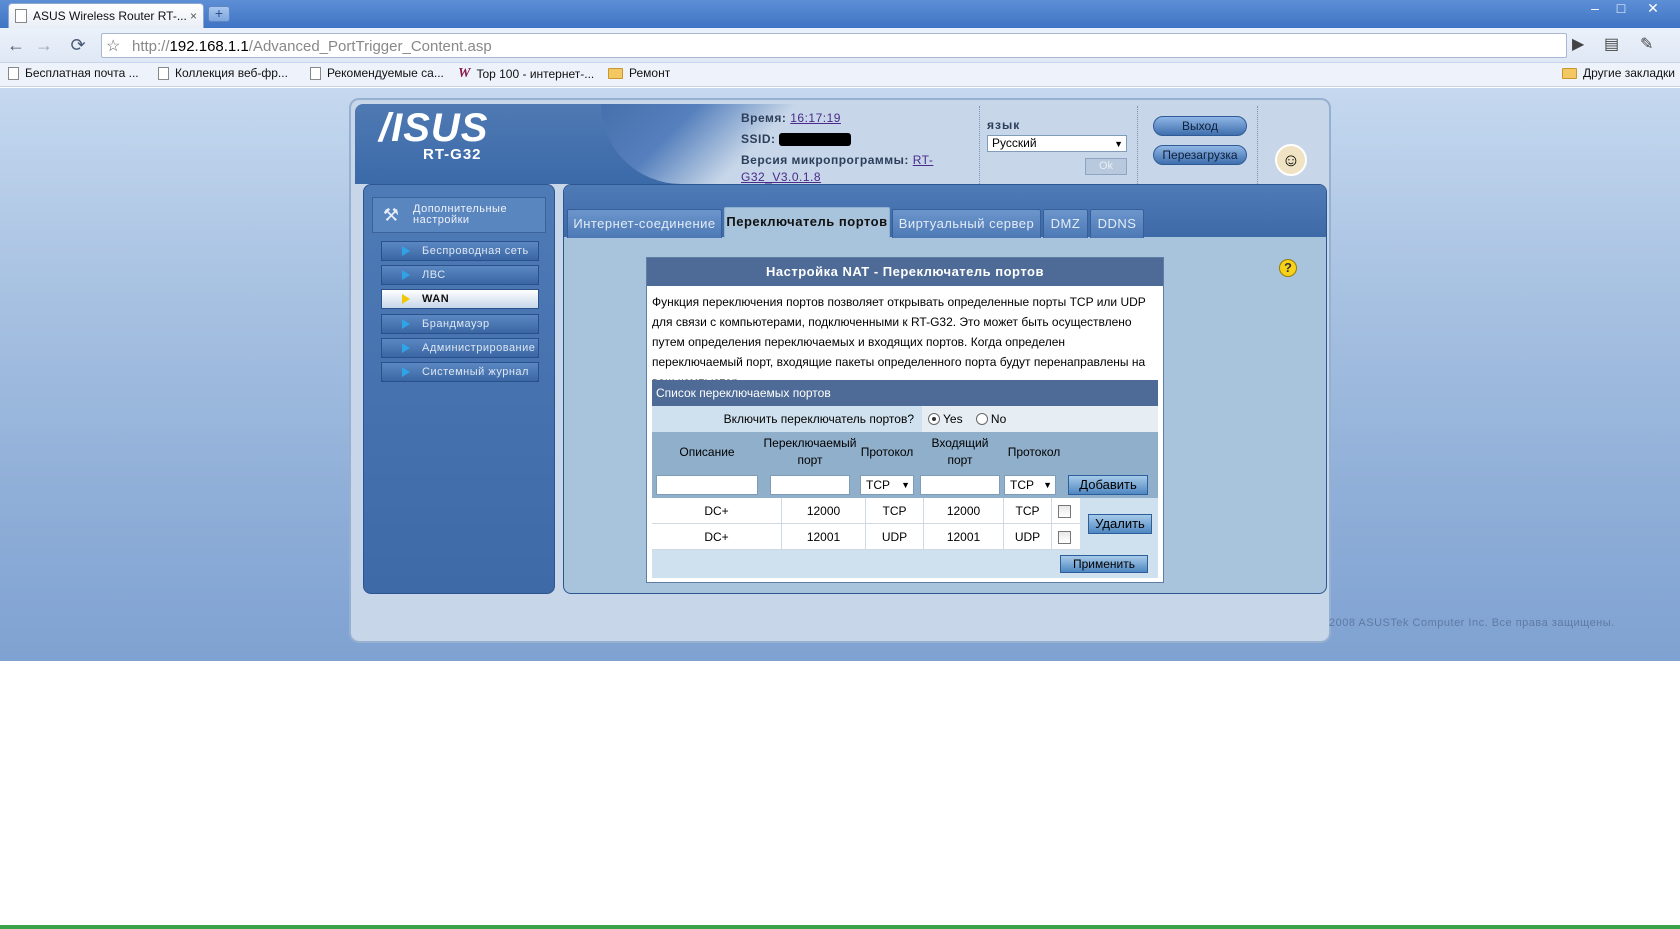  I want to click on sidebar-item-wireless: Беспроводная сеть, so click(460, 251).